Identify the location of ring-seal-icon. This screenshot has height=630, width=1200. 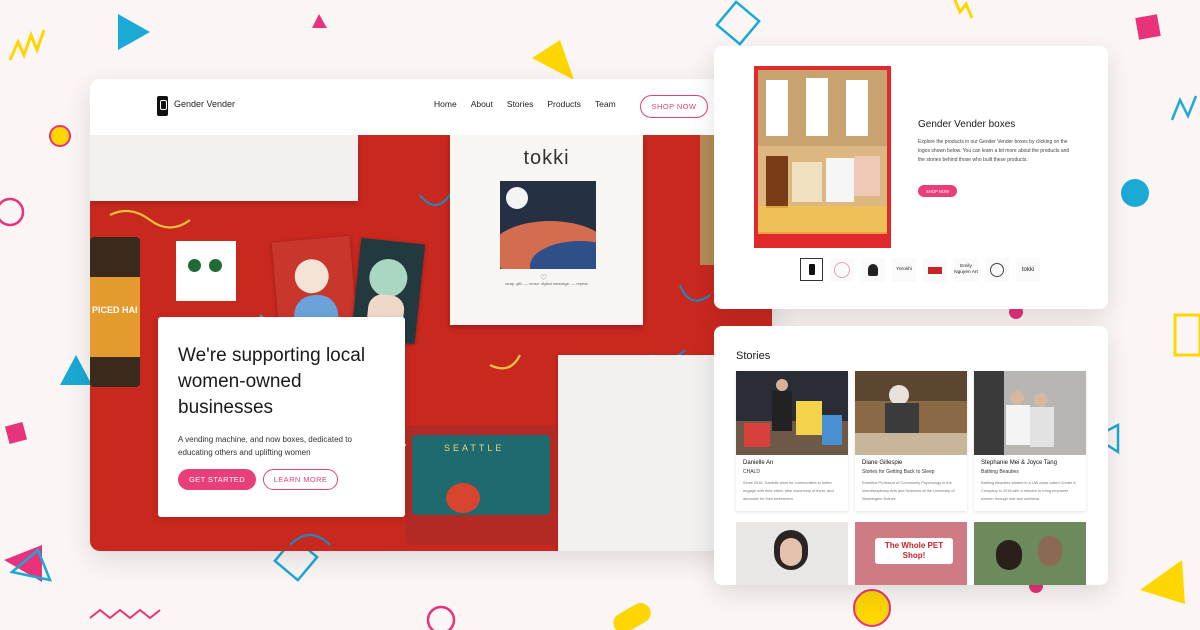
(997, 270).